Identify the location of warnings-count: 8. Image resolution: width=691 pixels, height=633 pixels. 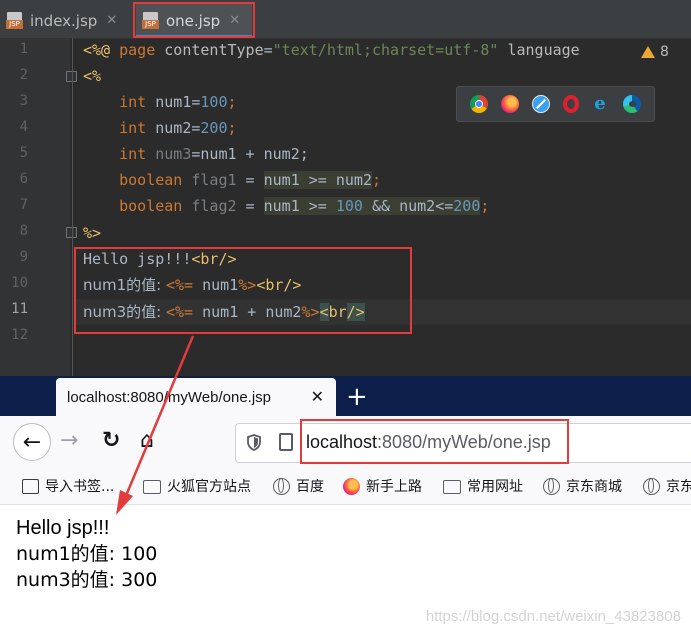
(664, 52).